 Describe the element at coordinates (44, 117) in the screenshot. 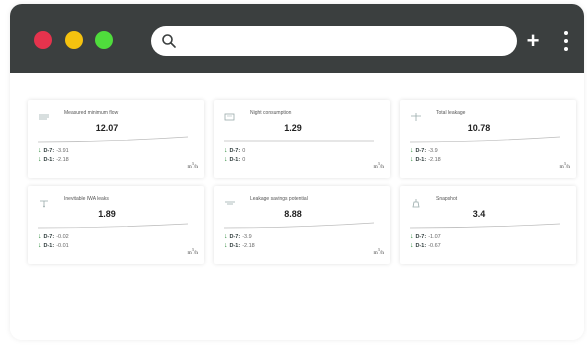

I see `flow-meter-icon` at that location.